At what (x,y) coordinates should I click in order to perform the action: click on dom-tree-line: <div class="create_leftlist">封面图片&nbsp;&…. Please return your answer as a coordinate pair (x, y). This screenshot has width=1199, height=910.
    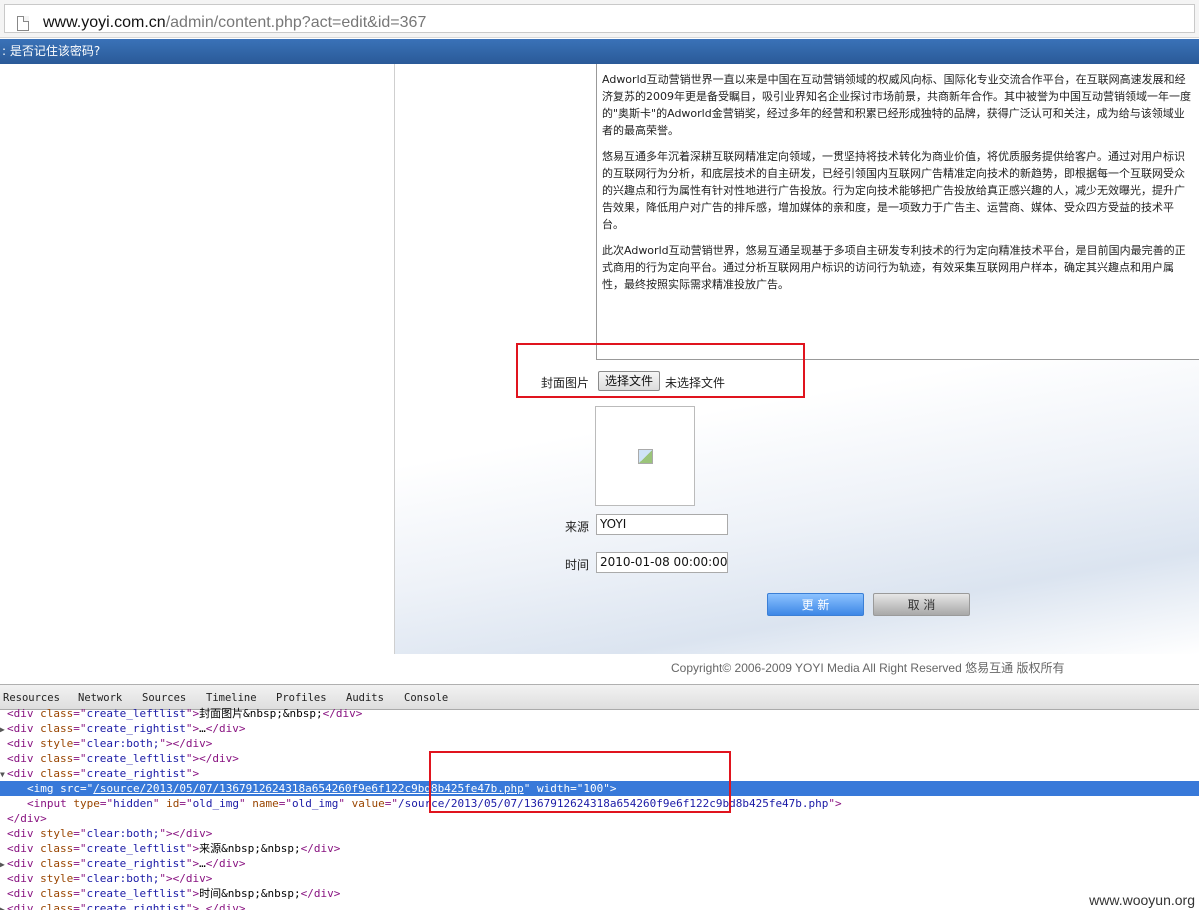
    Looking at the image, I should click on (599, 713).